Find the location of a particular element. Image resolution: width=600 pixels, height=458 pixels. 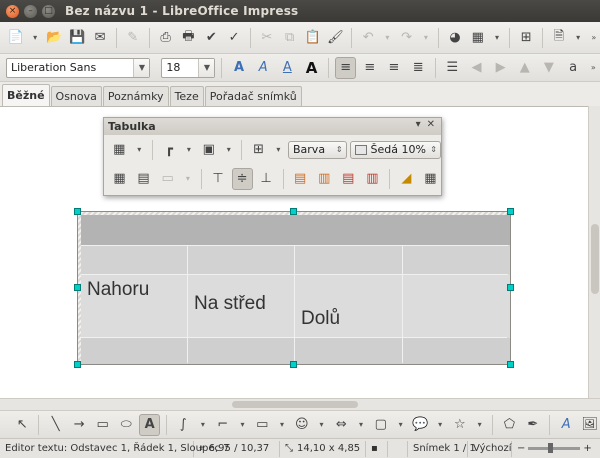

underline-font-icon: A is located at coordinates (287, 68).